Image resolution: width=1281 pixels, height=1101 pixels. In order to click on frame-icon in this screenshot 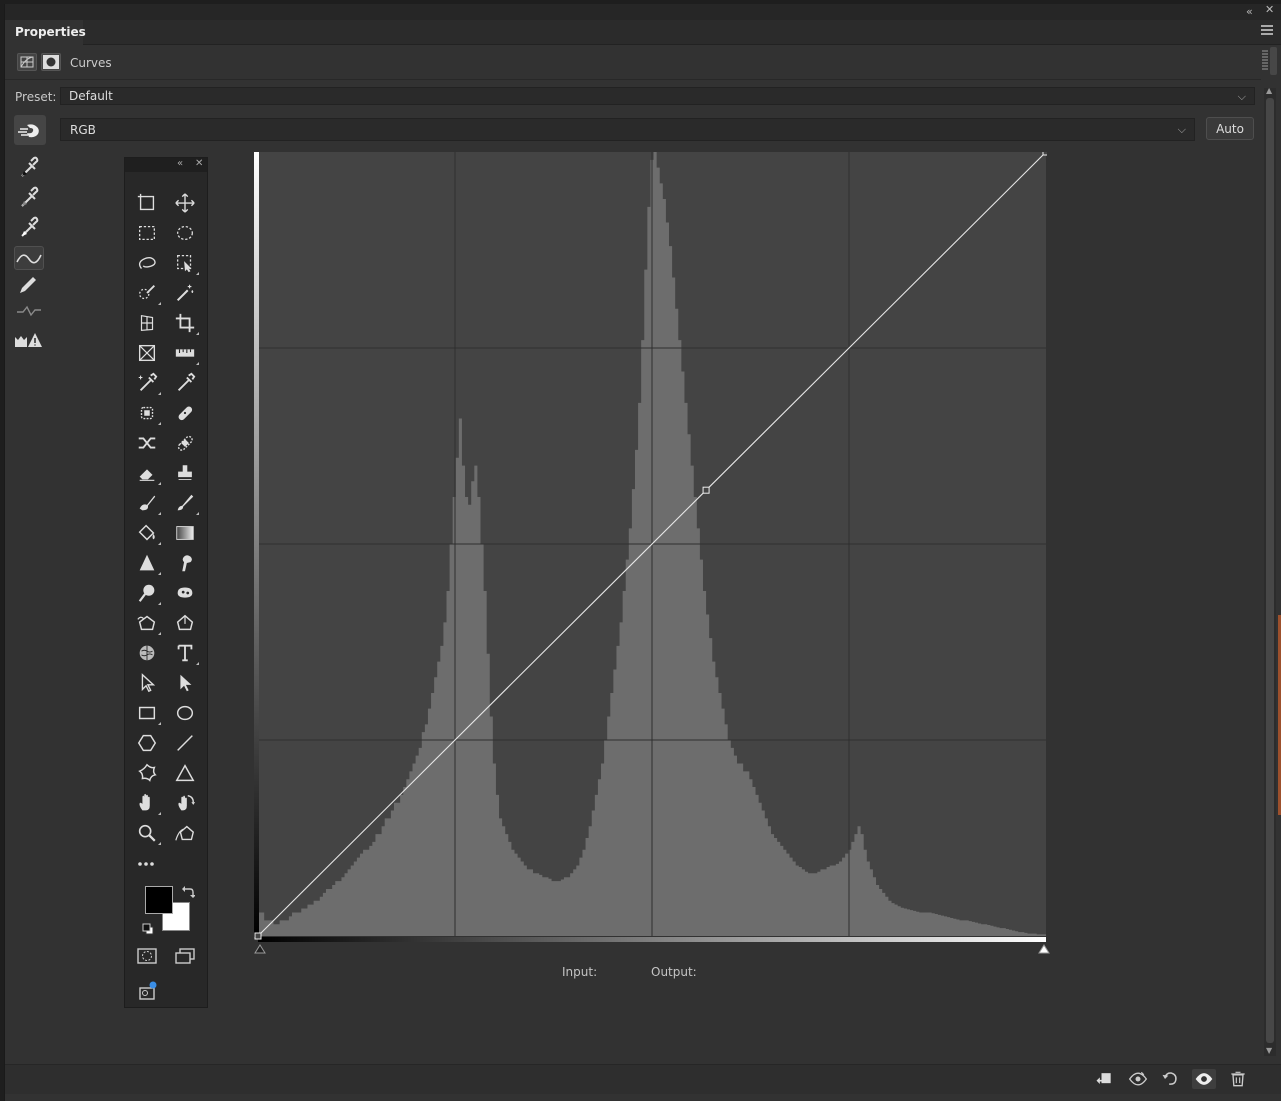, I will do `click(147, 352)`.